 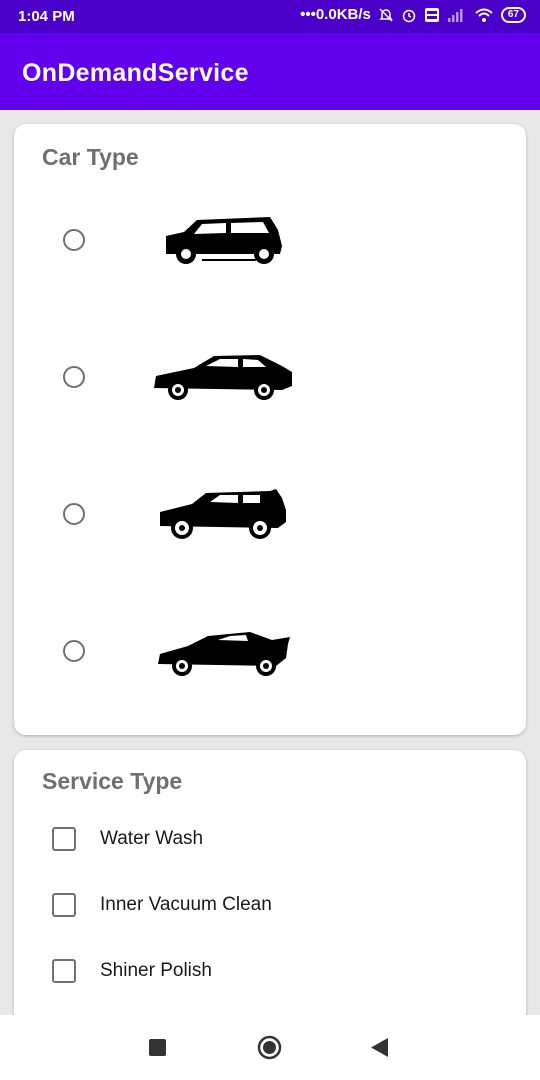 I want to click on service-label-water-wash: Water Wash, so click(x=151, y=839).